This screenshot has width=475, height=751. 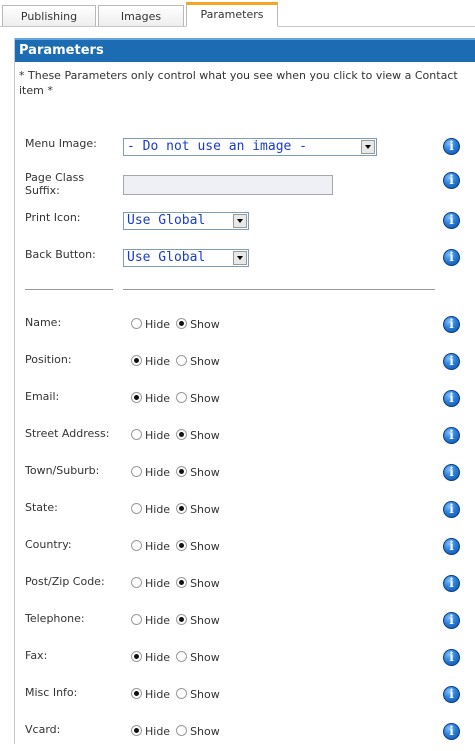 I want to click on param-row-print-icon: Print Icon: Use Global i, so click(x=245, y=225).